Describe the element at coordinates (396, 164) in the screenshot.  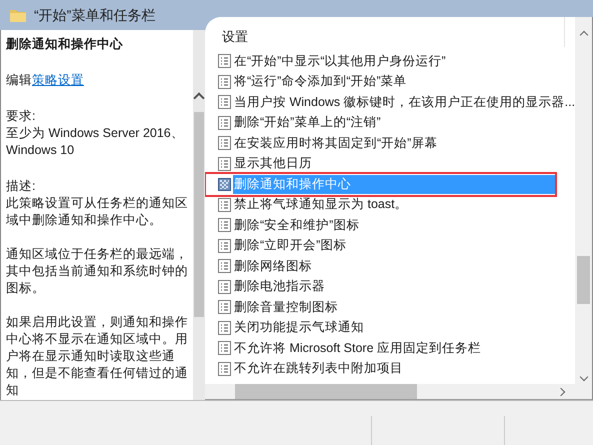
I see `policy-item: 显示其他日历` at that location.